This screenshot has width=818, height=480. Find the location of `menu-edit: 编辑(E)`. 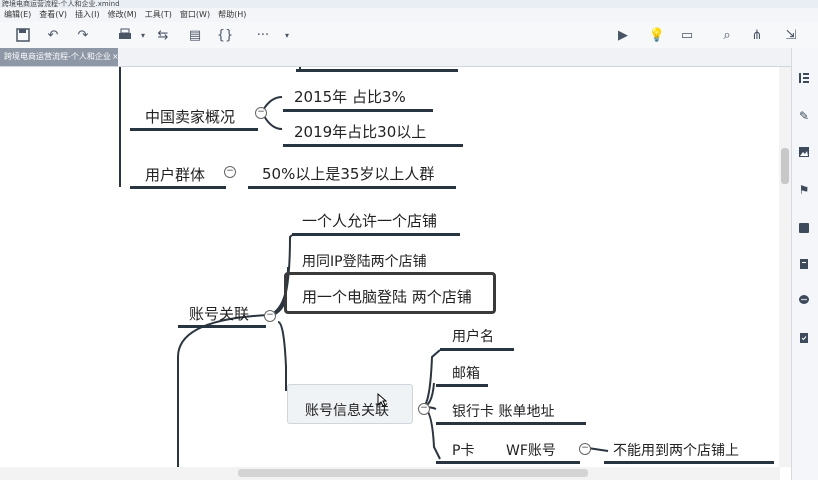

menu-edit: 编辑(E) is located at coordinates (17, 15).